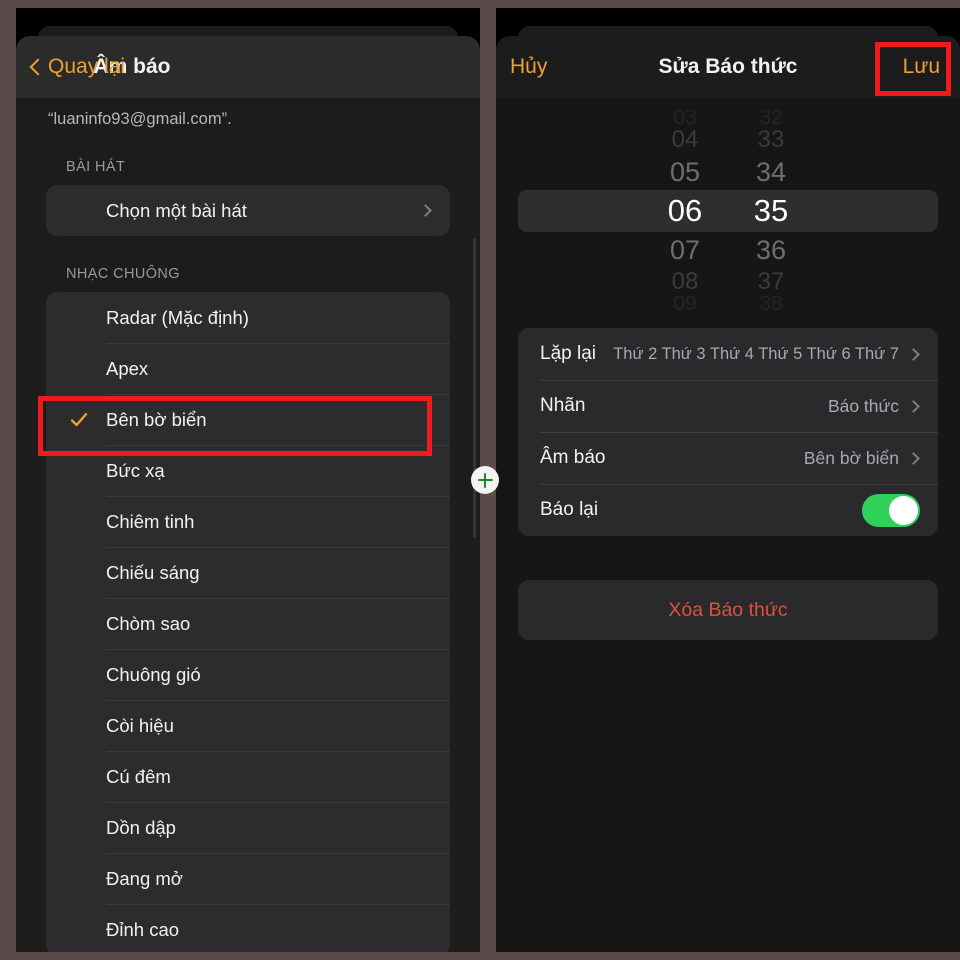 The width and height of the screenshot is (960, 960). Describe the element at coordinates (153, 572) in the screenshot. I see `ringtone-label: Chiếu sáng` at that location.